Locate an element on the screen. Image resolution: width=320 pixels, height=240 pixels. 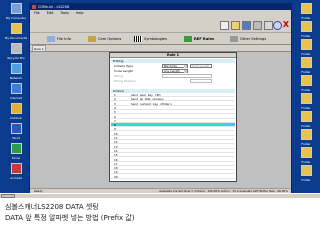
taskbar is located at coordinates (160, 195).